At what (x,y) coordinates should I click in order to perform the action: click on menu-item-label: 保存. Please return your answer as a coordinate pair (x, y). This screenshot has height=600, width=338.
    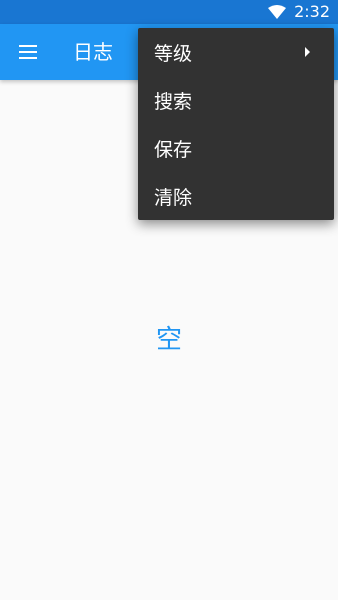
    Looking at the image, I should click on (173, 149).